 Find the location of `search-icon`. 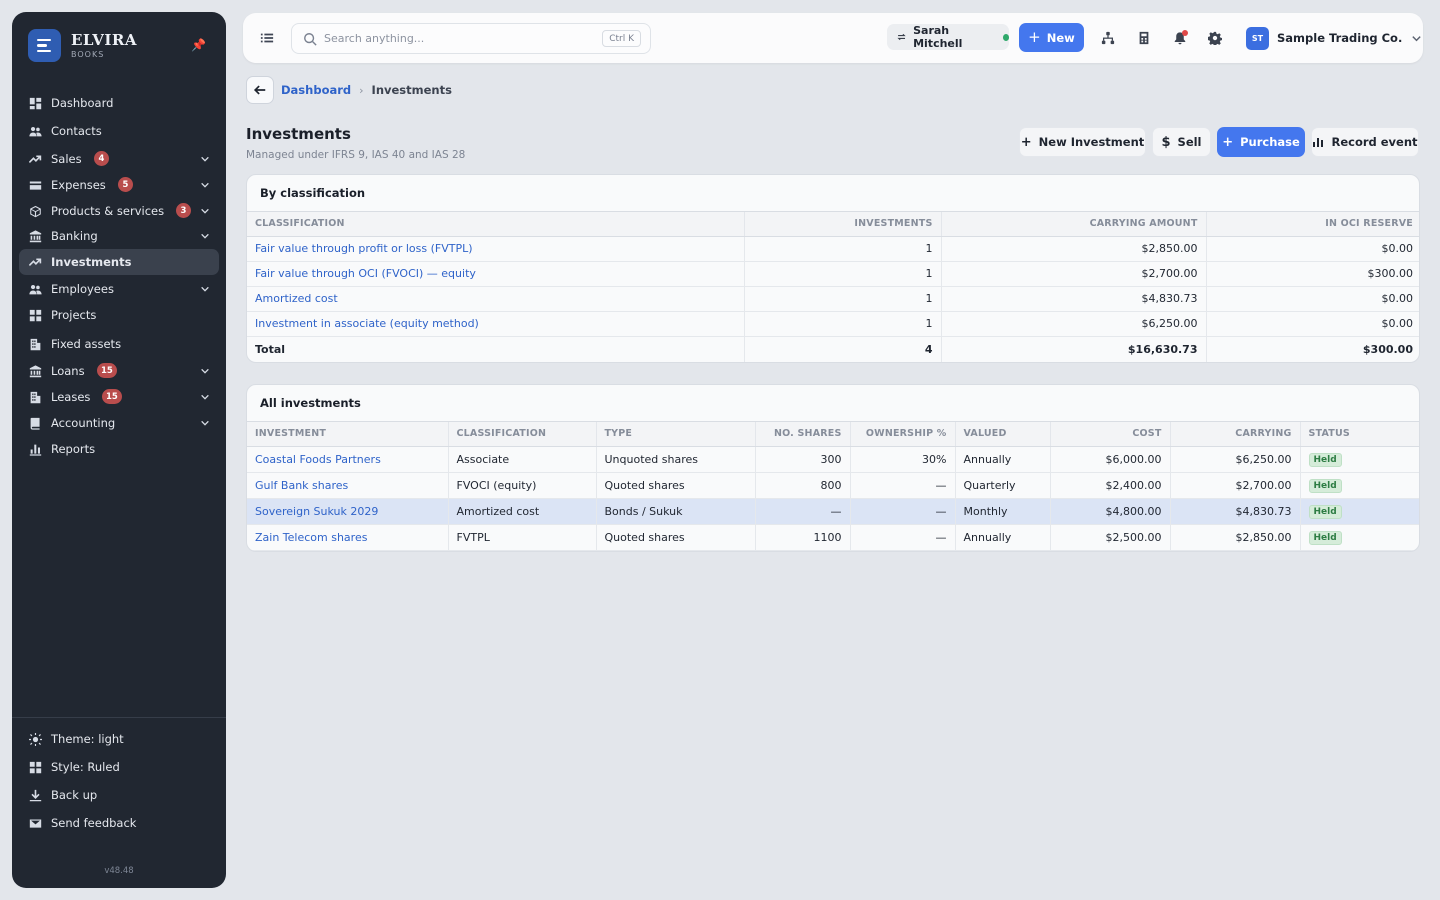

search-icon is located at coordinates (310, 39).